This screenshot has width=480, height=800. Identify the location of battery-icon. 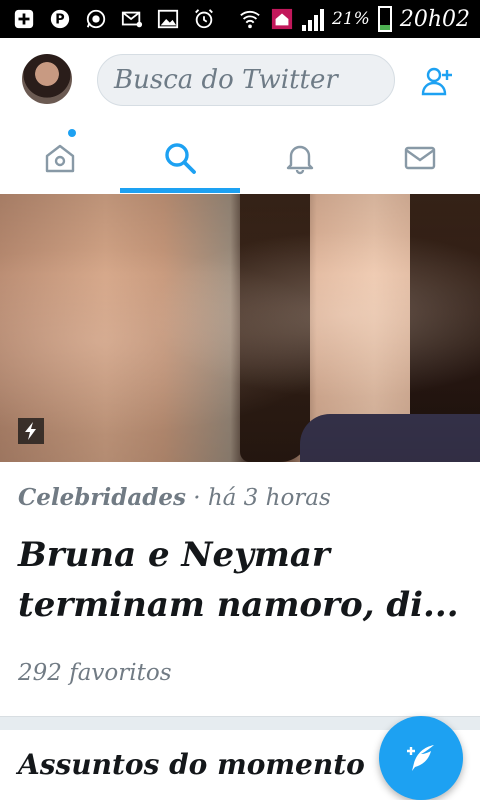
(384, 19).